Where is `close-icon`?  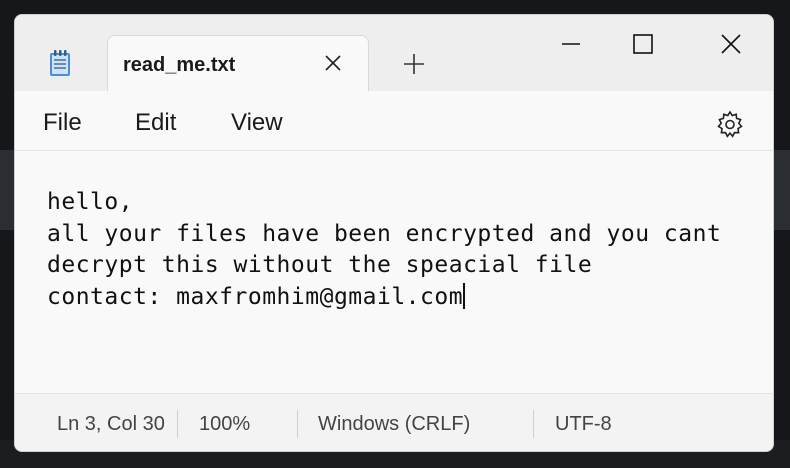 close-icon is located at coordinates (731, 44).